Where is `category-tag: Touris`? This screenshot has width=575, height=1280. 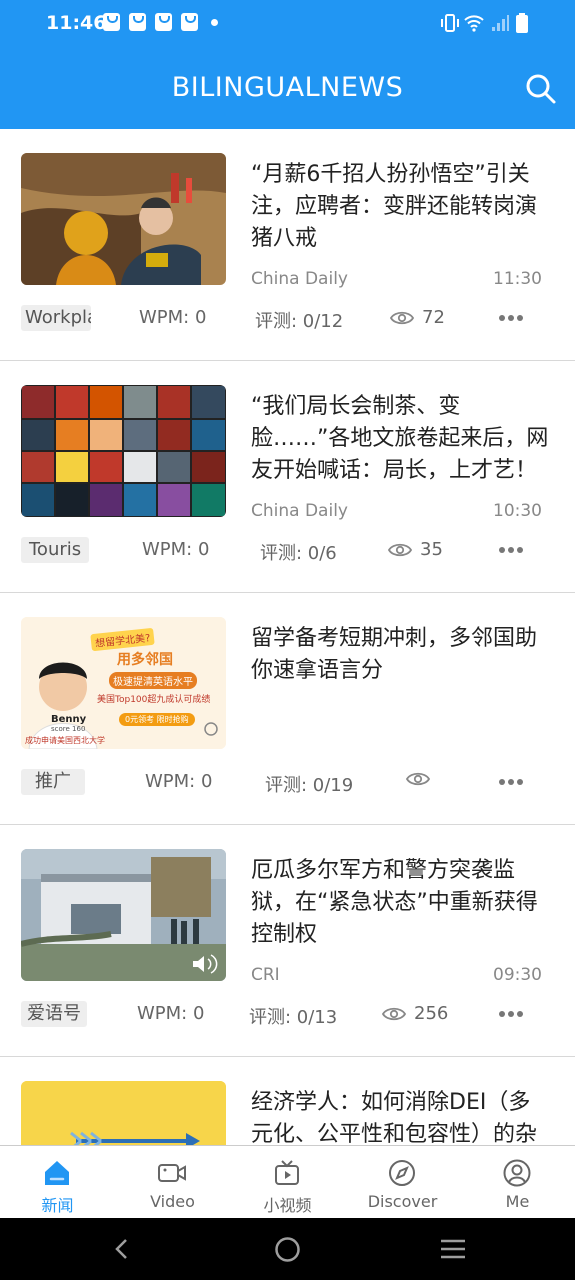
category-tag: Touris is located at coordinates (55, 550).